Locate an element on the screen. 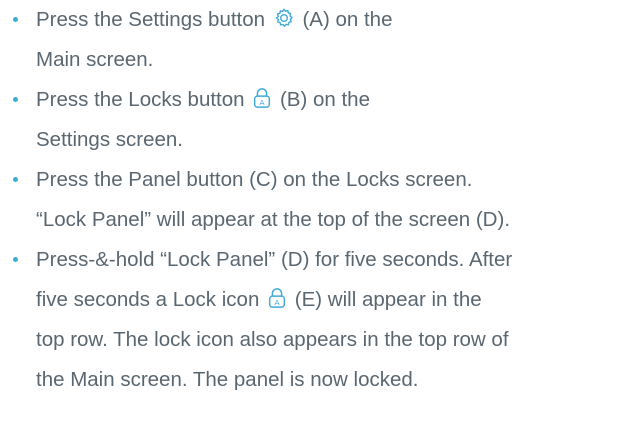 This screenshot has height=448, width=644. step-line: Settings screen. is located at coordinates (340, 140).